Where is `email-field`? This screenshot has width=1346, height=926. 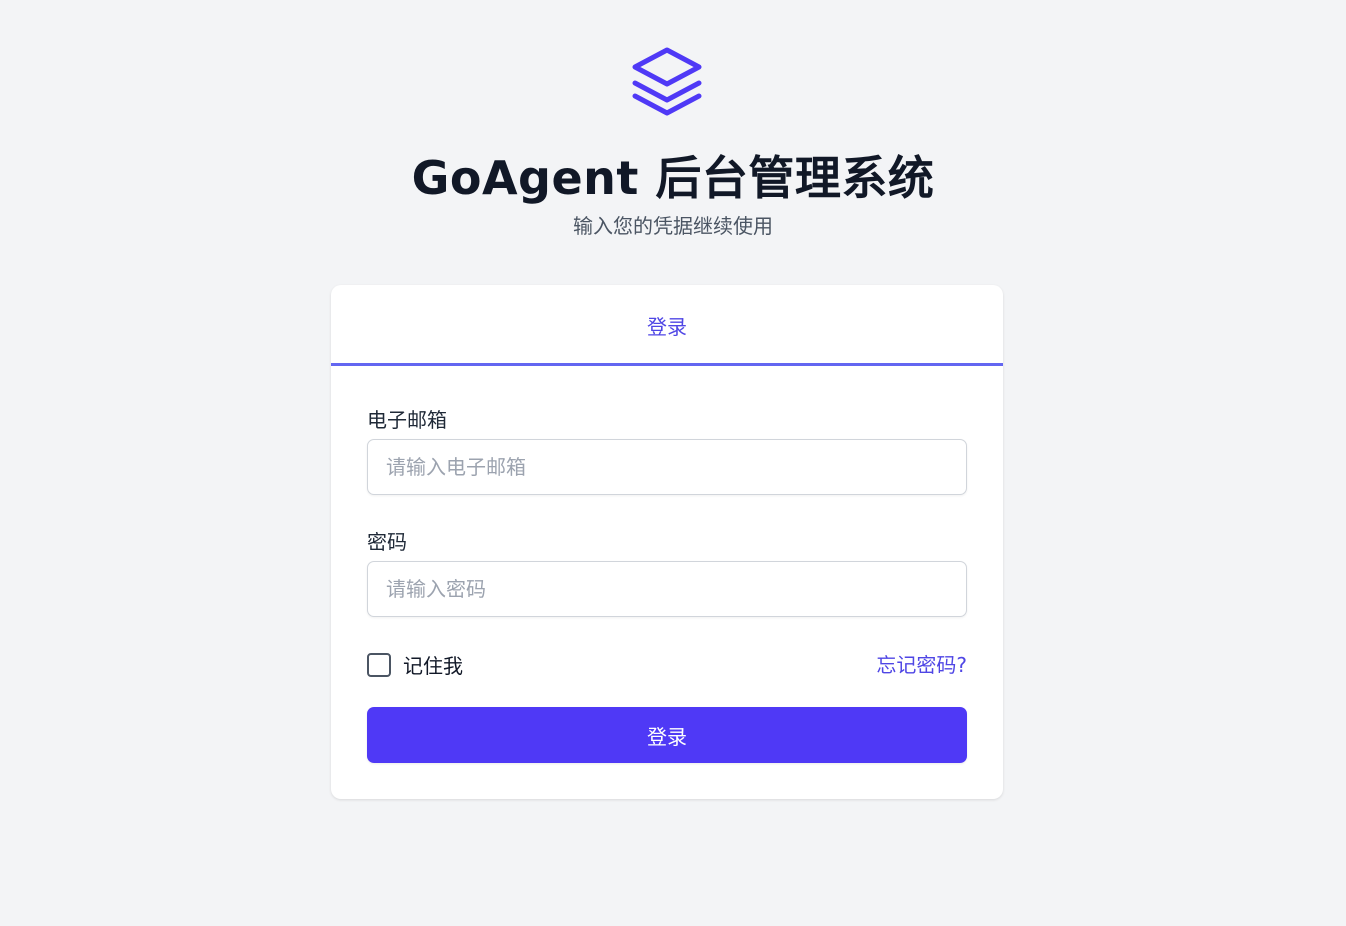
email-field is located at coordinates (667, 467).